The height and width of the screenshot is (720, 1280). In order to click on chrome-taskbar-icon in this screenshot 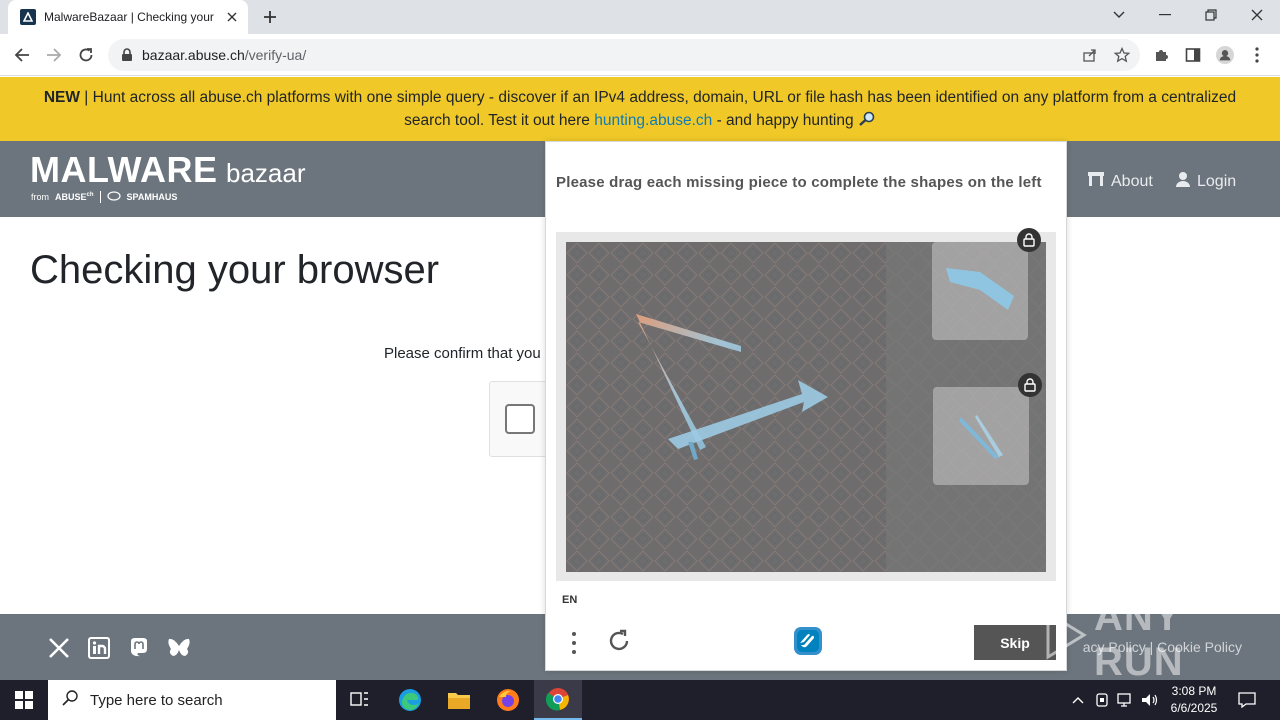, I will do `click(558, 700)`.